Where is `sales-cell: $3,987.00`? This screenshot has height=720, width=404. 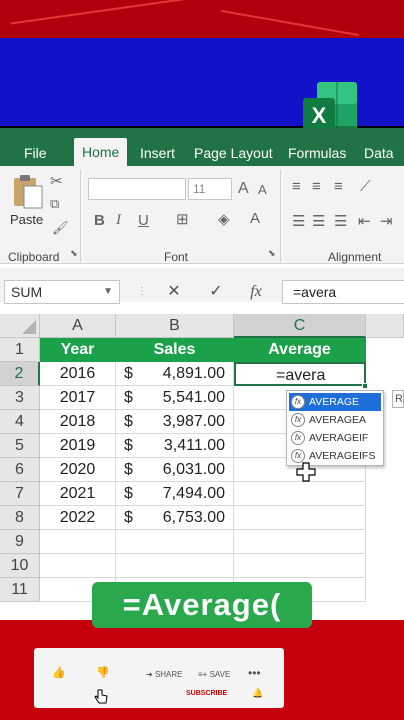 sales-cell: $3,987.00 is located at coordinates (175, 422).